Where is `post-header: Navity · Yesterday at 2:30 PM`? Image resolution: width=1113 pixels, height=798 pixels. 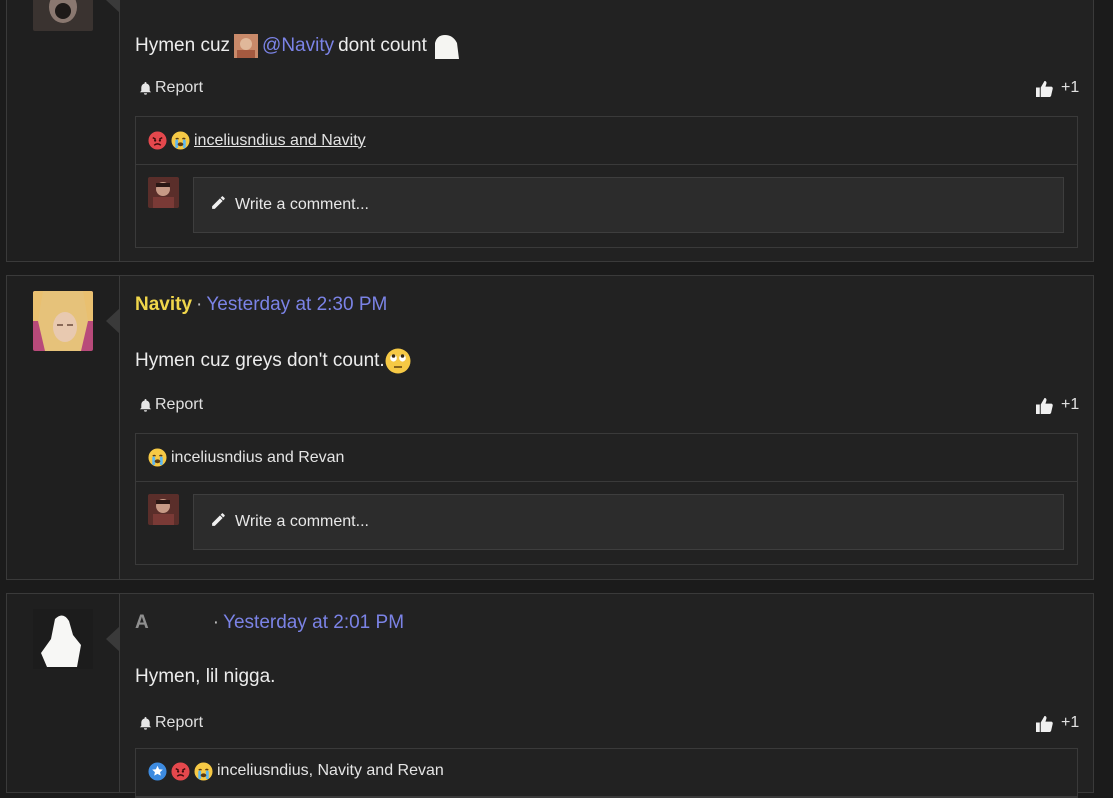
post-header: Navity · Yesterday at 2:30 PM is located at coordinates (261, 305).